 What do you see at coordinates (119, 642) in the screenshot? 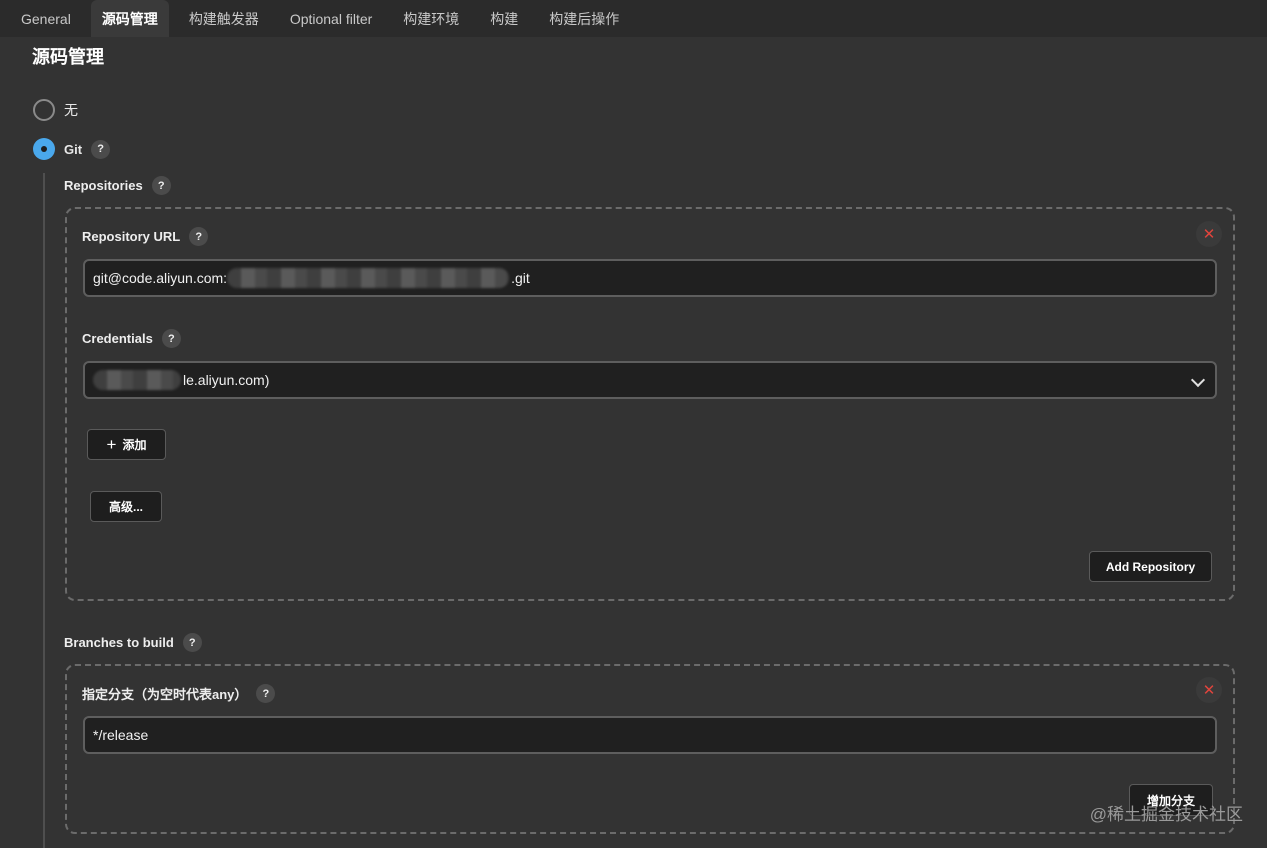
I see `branches-label: Branches to build` at bounding box center [119, 642].